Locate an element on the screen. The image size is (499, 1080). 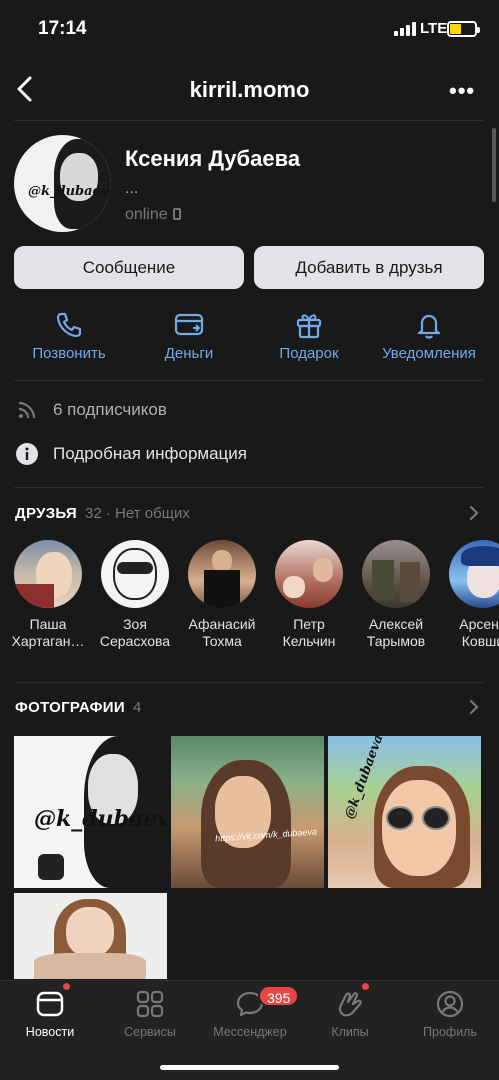
phone-icon is located at coordinates (69, 325).